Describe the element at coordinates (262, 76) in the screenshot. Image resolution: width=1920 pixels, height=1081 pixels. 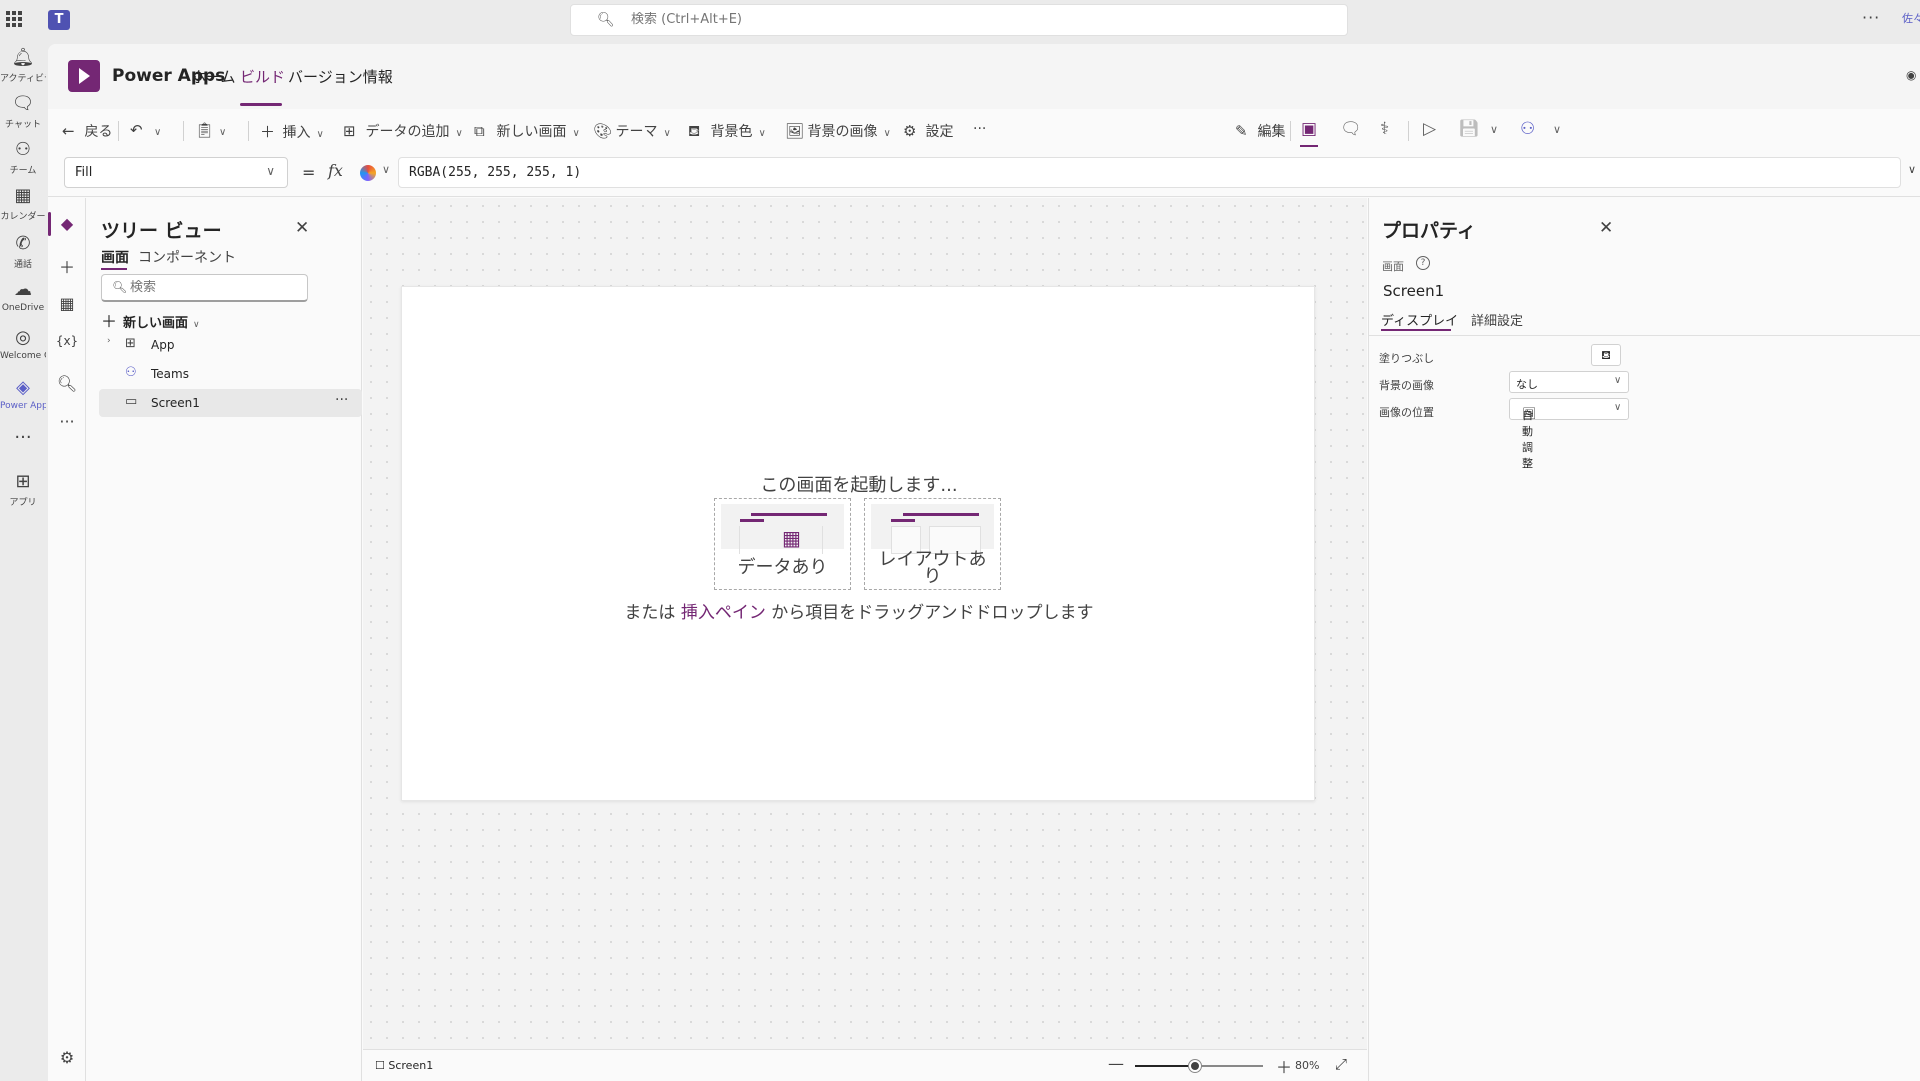
I see `tab-build: ビルド` at that location.